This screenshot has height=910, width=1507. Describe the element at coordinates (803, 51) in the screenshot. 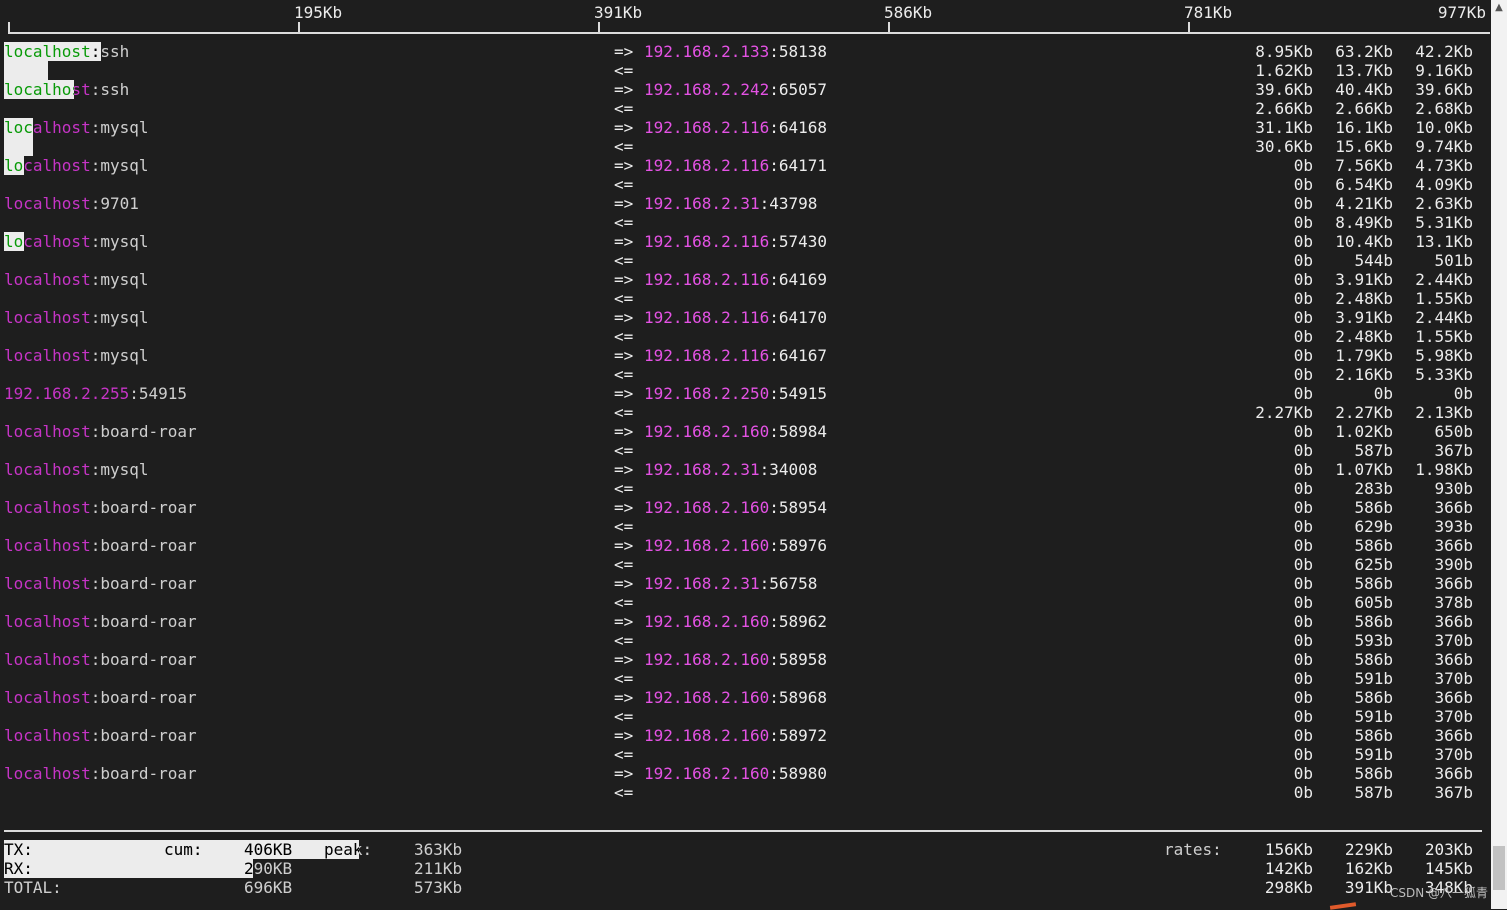

I see `destination-port: 58138` at that location.